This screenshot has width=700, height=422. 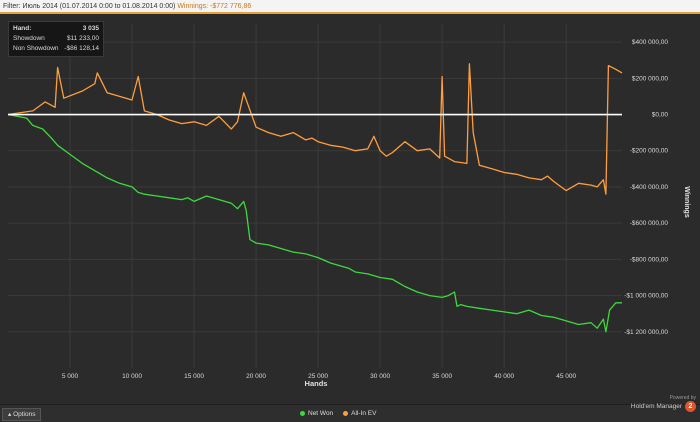 I want to click on x-tick-label: 45 000, so click(x=566, y=376).